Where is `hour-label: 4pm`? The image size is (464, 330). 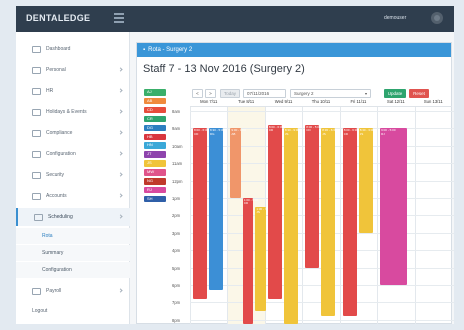 hour-label: 4pm is located at coordinates (176, 251).